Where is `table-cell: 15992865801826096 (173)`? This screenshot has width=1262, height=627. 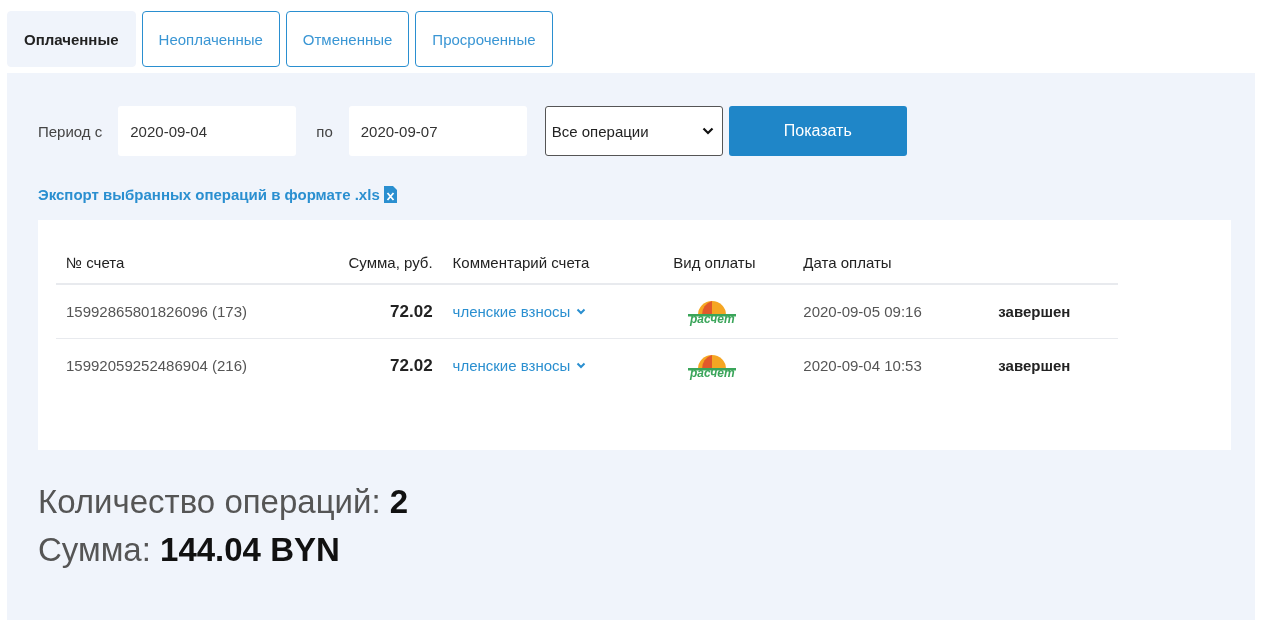 table-cell: 15992865801826096 (173) is located at coordinates (156, 311).